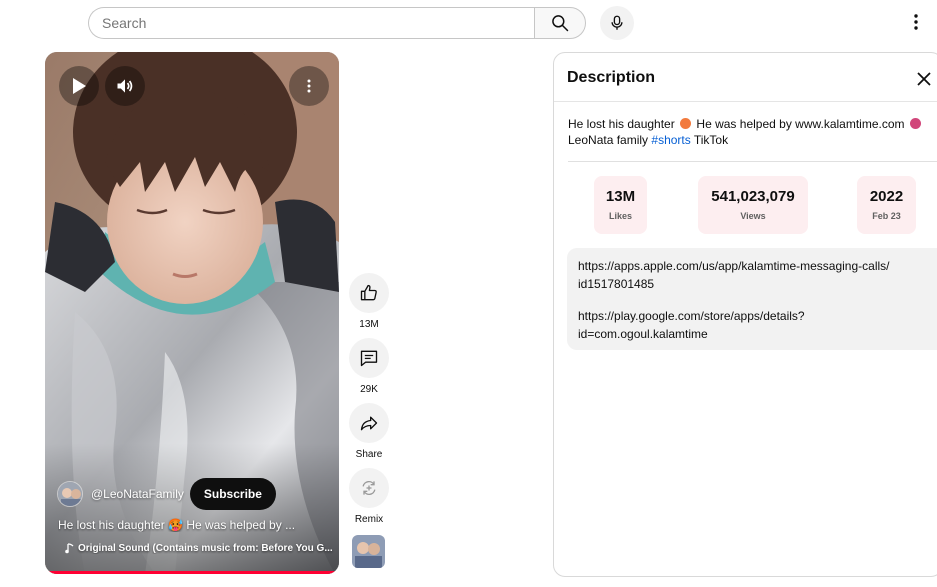 This screenshot has height=587, width=937. I want to click on share-icon, so click(369, 423).